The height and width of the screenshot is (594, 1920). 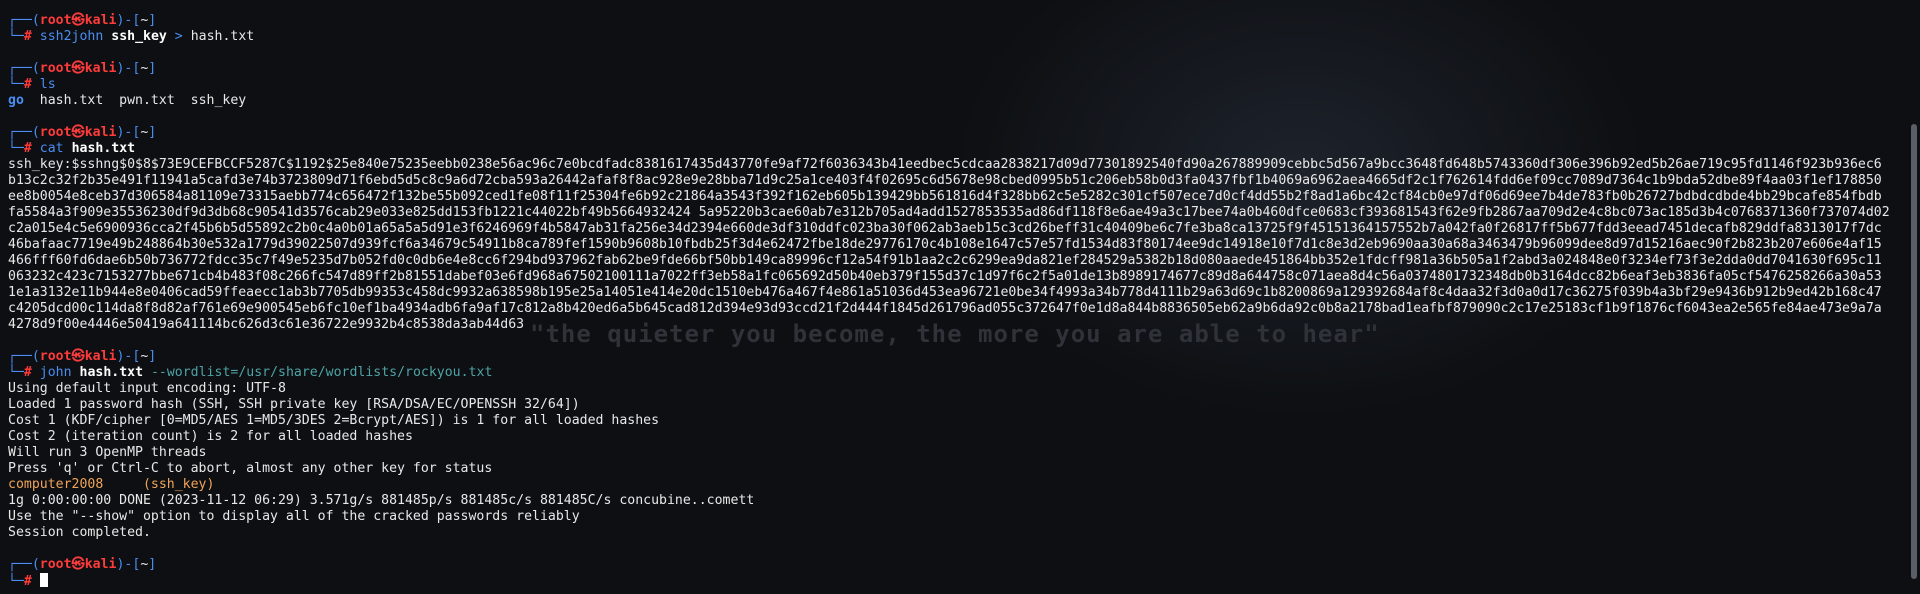 I want to click on directory-entry: go, so click(x=16, y=100).